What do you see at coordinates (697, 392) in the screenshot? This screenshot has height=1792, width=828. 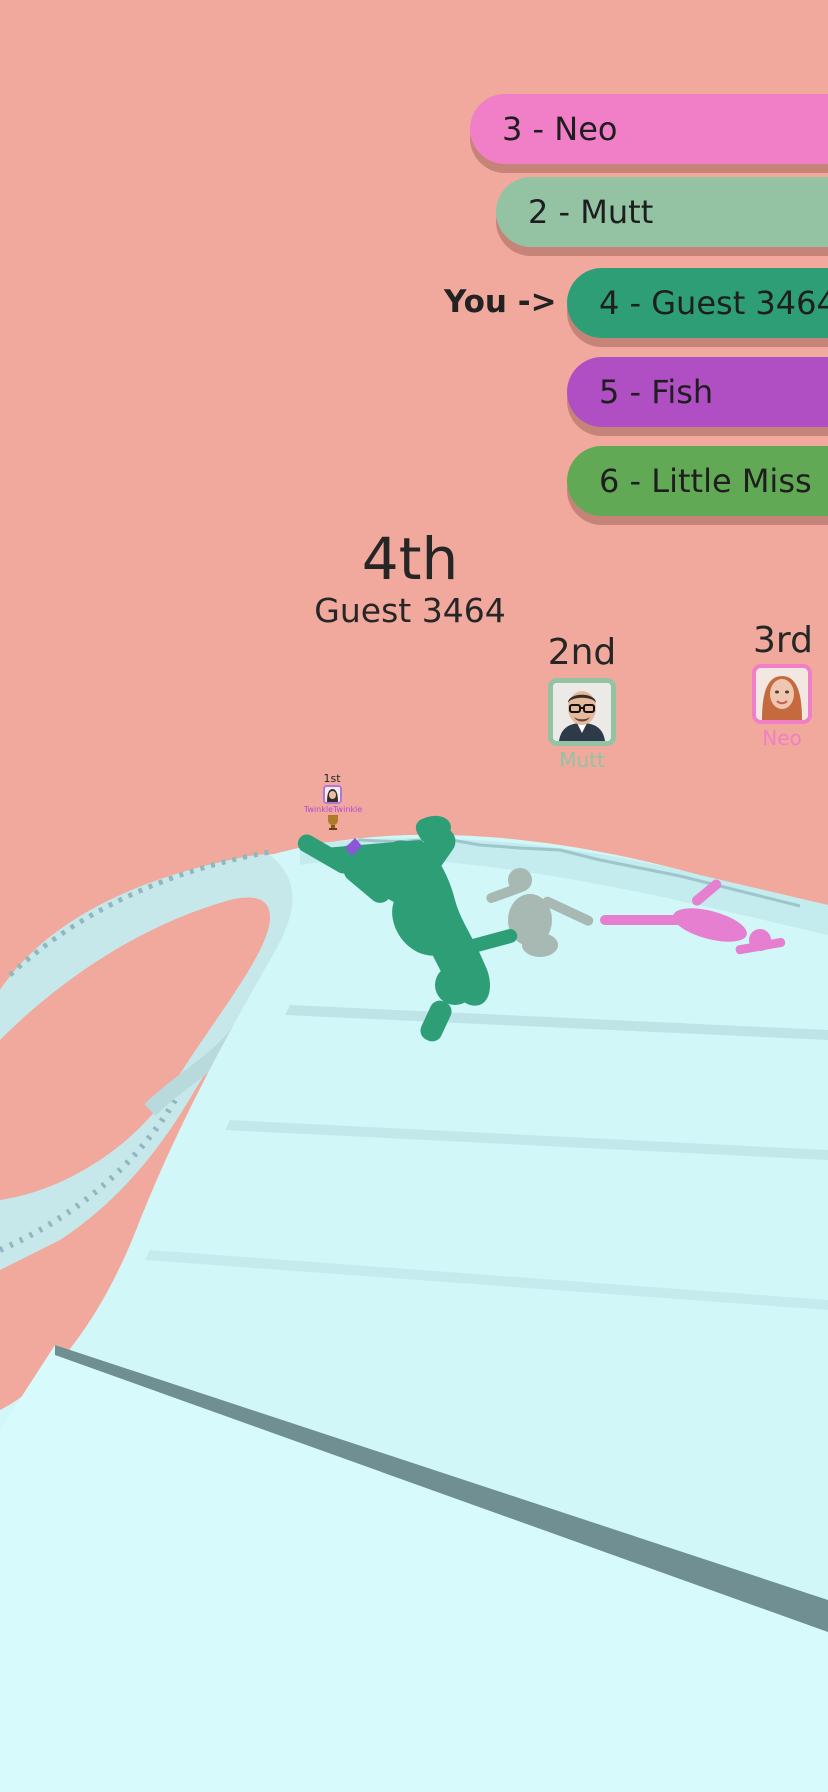 I see `leaderboard-row: 5 - Fish` at bounding box center [697, 392].